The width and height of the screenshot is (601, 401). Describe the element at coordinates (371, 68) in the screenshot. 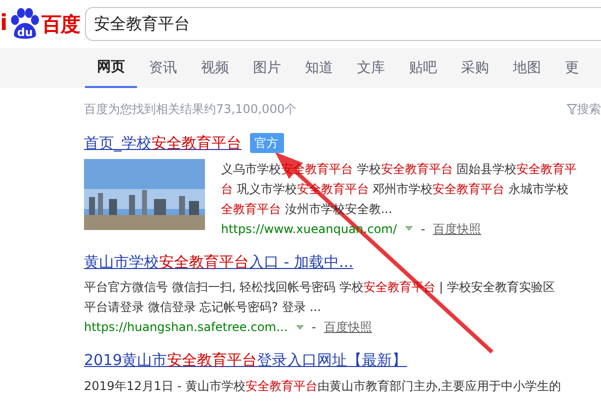

I see `nav-tab: 文库` at that location.